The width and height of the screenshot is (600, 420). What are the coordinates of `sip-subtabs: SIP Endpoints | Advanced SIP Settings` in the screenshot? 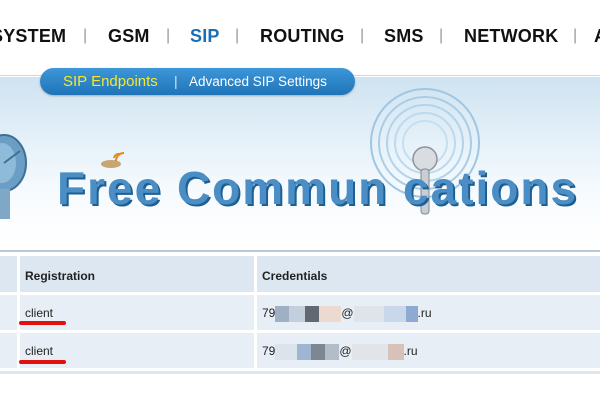 It's located at (197, 81).